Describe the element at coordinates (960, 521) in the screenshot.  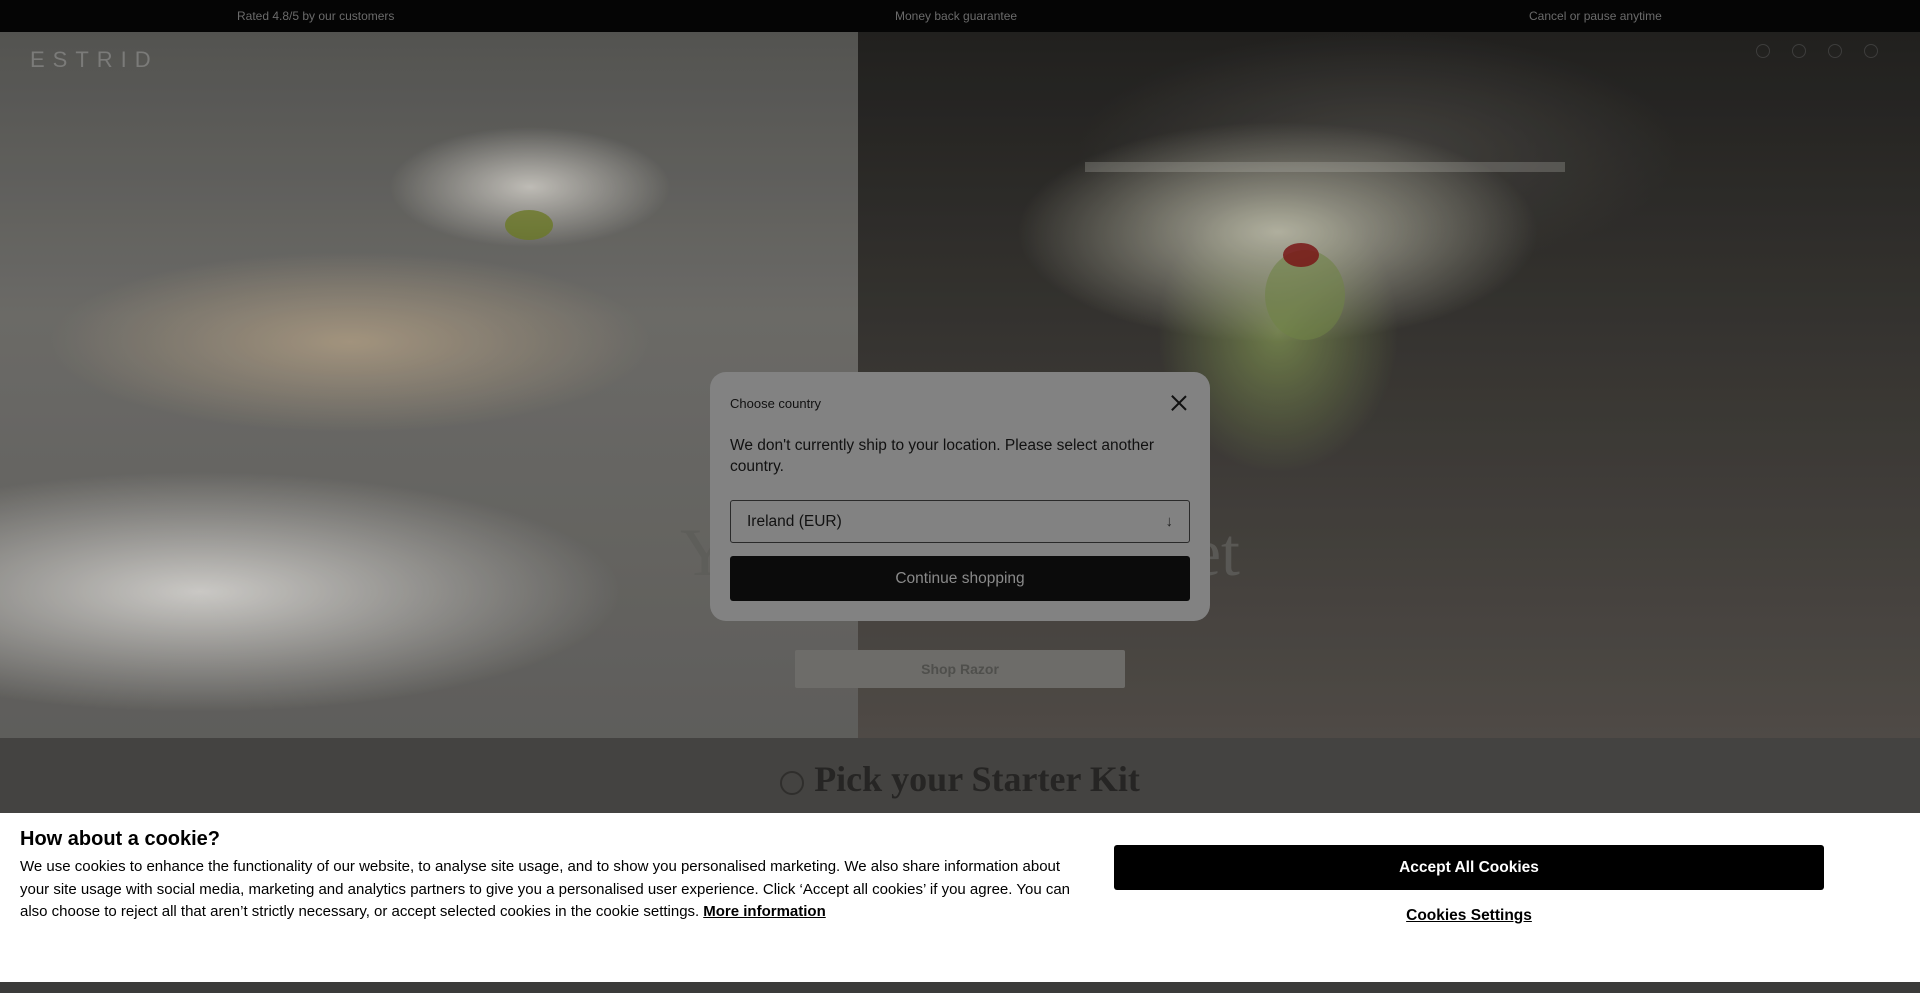
I see `country-select: Ireland (EUR) ↓` at that location.